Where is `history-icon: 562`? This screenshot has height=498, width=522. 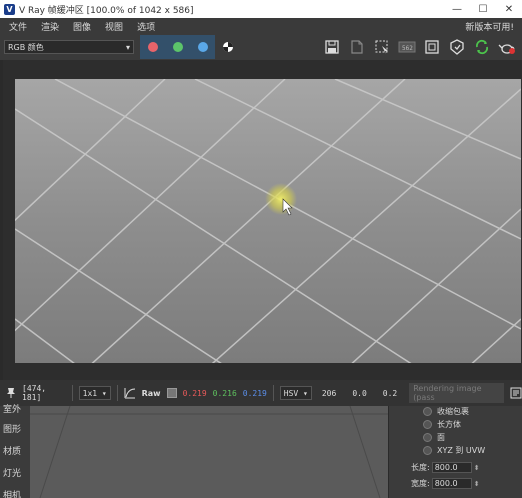
history-icon: 562 is located at coordinates (407, 47).